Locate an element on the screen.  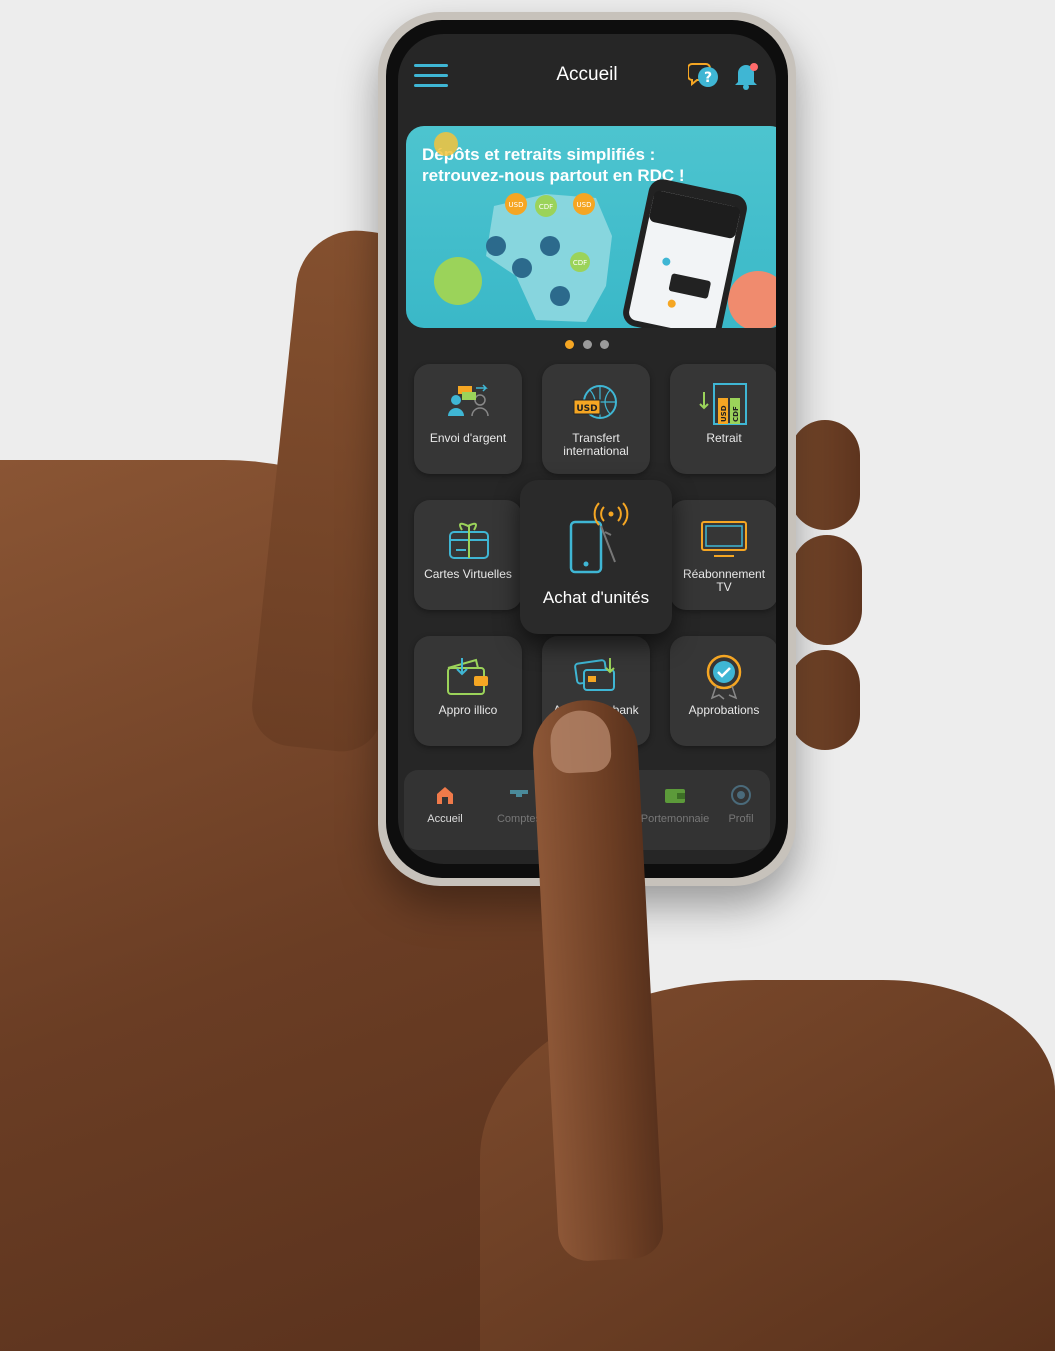
accounts-icon is located at coordinates (519, 793).